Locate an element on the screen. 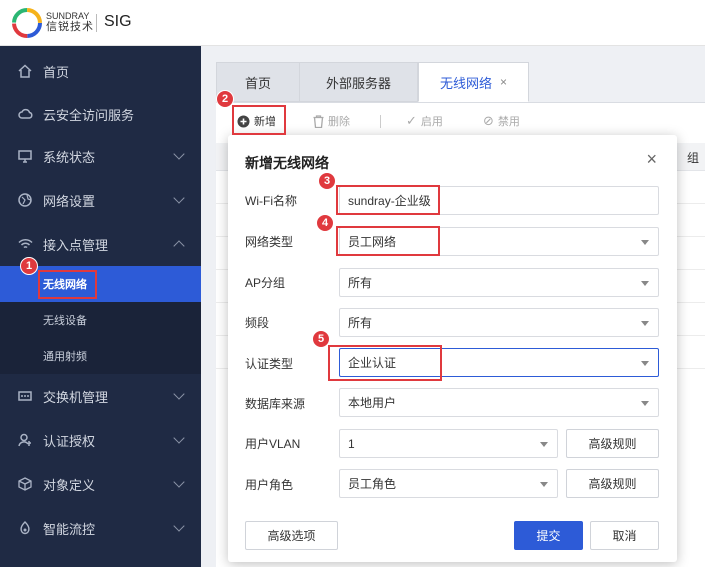 The image size is (705, 567). user-key-icon is located at coordinates (25, 440).